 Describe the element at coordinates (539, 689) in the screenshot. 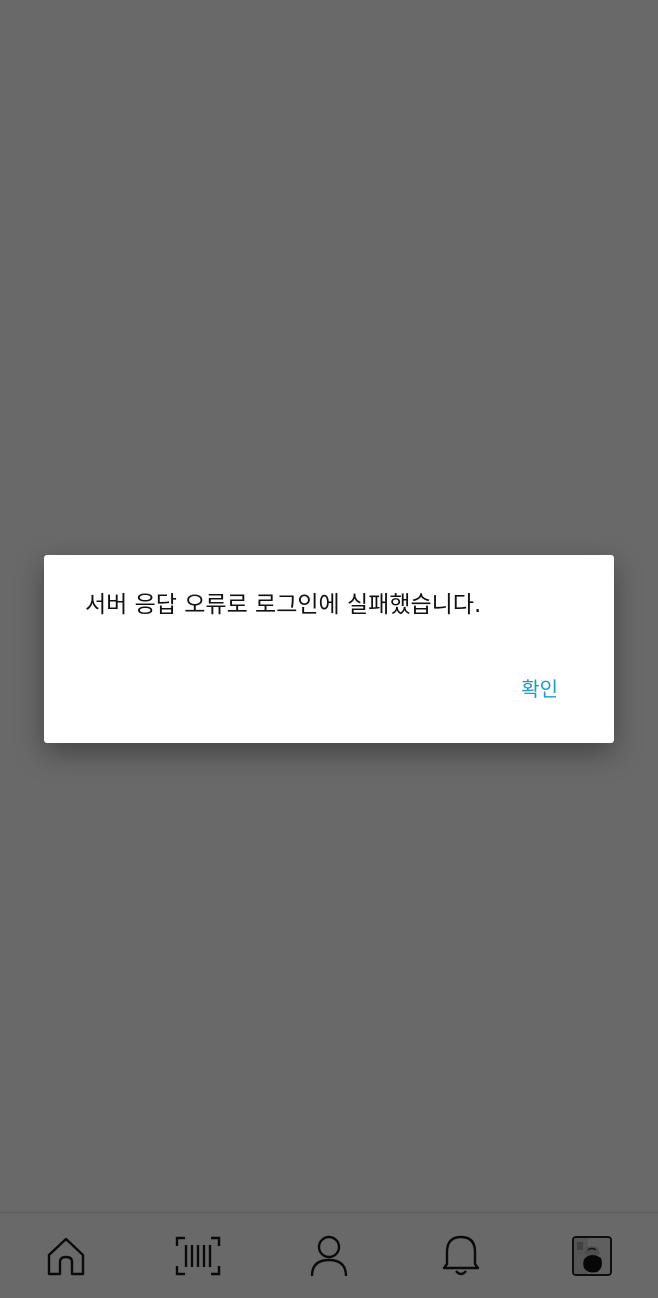

I see `confirm-button: 확인` at that location.